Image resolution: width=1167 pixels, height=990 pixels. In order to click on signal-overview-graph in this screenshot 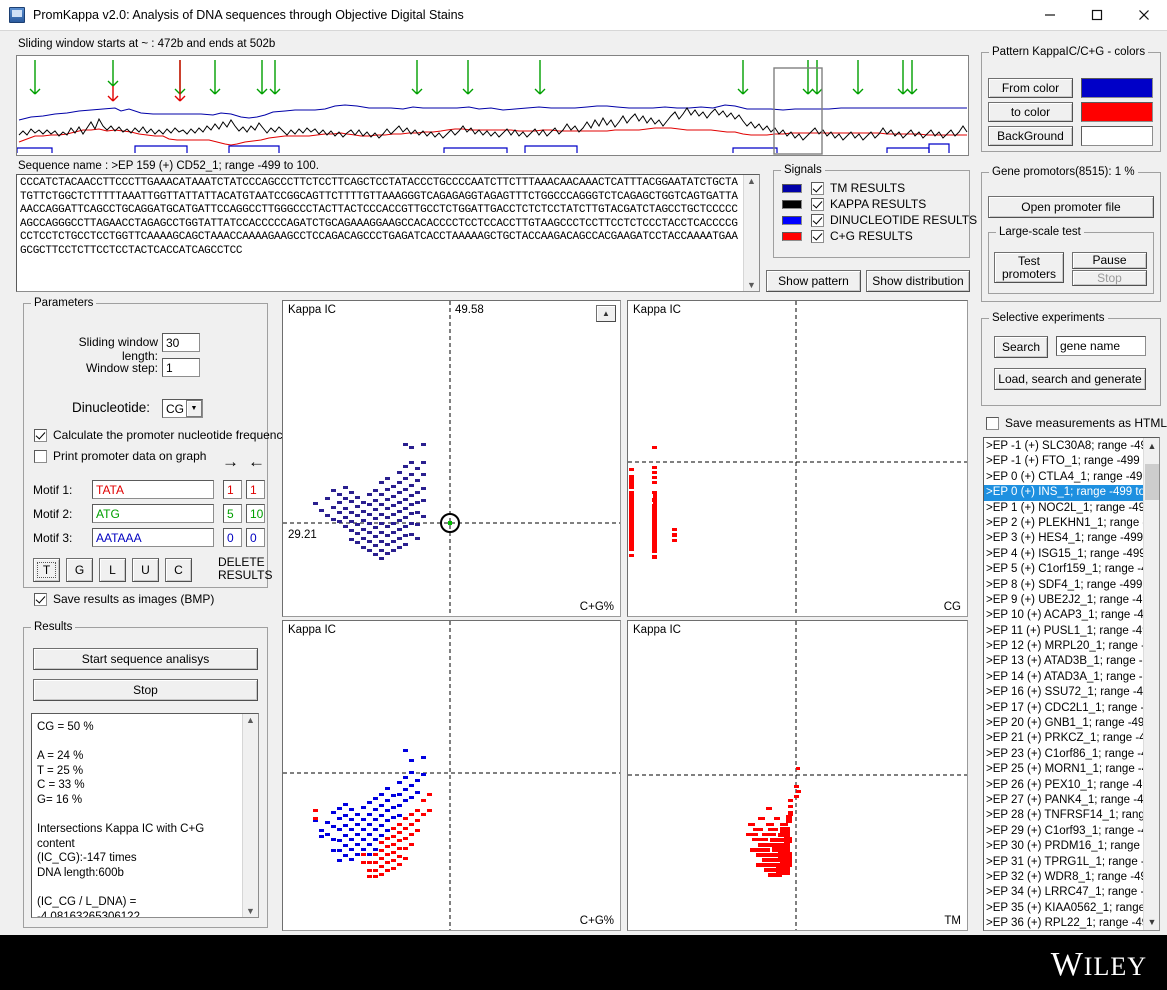, I will do `click(492, 105)`.